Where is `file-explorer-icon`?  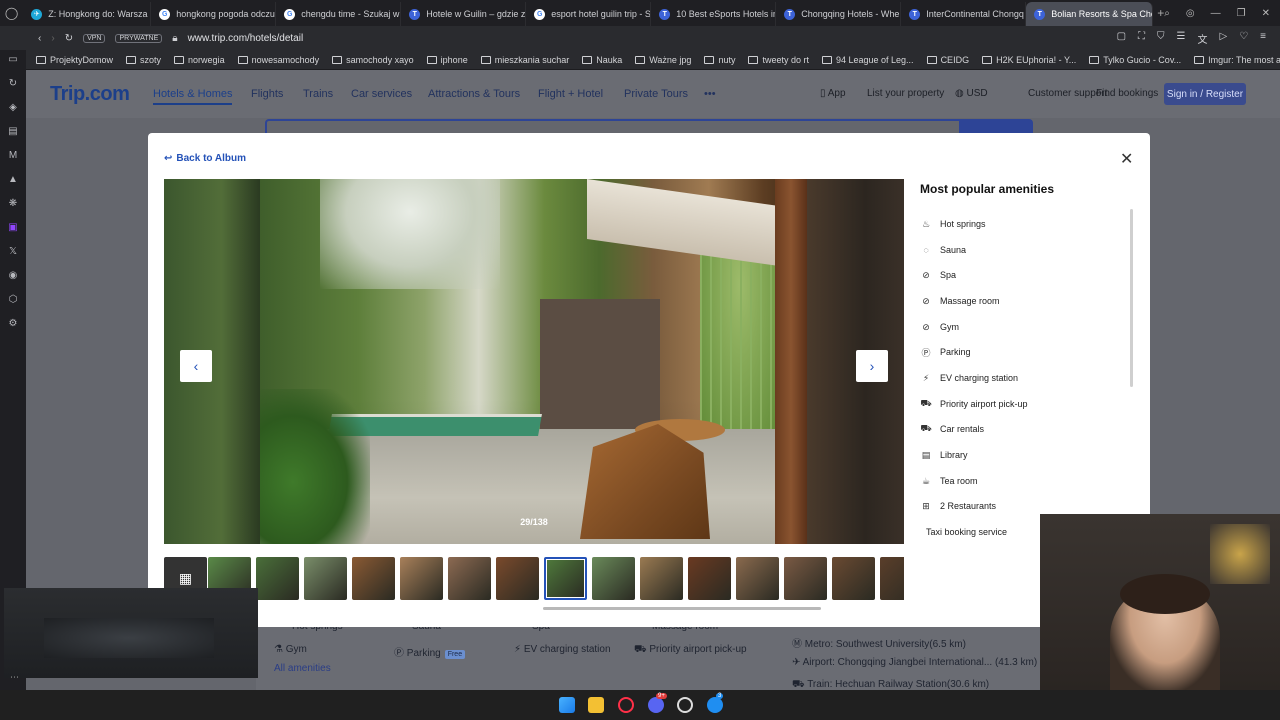 file-explorer-icon is located at coordinates (596, 705).